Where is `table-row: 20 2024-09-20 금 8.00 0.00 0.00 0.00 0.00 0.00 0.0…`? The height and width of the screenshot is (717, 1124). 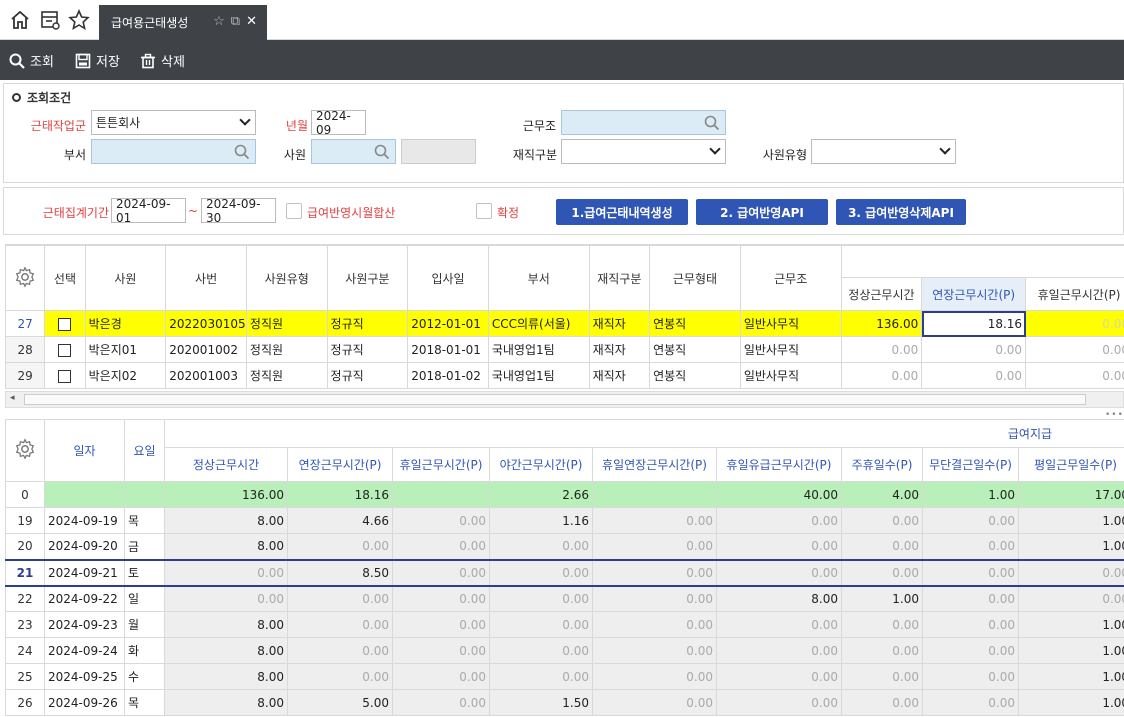
table-row: 20 2024-09-20 금 8.00 0.00 0.00 0.00 0.00 0.00 0.0… is located at coordinates (564, 546).